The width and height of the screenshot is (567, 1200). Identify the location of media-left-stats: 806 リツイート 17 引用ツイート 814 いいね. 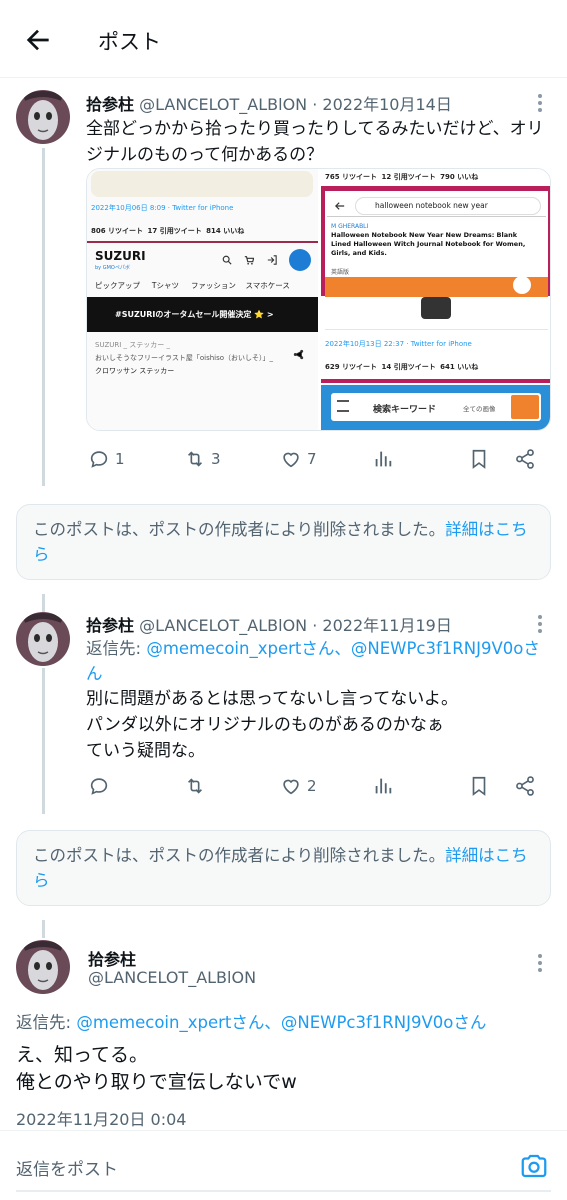
(168, 231).